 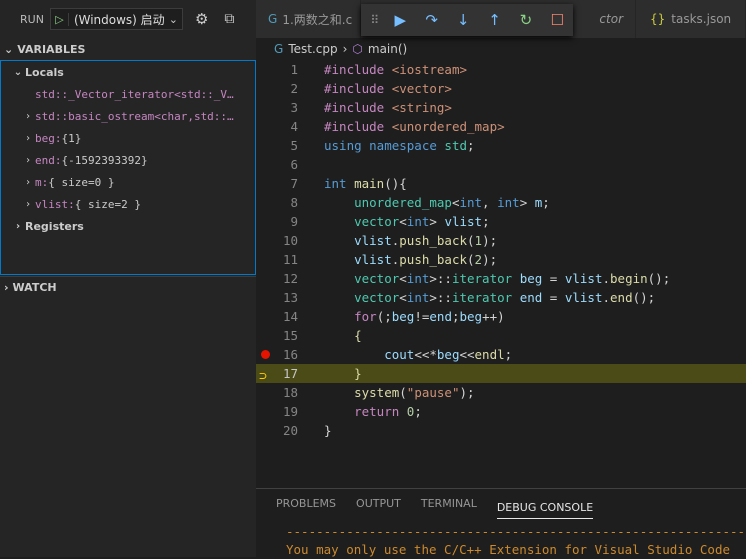 I want to click on breadcrumb-file: Test.cpp, so click(x=312, y=49).